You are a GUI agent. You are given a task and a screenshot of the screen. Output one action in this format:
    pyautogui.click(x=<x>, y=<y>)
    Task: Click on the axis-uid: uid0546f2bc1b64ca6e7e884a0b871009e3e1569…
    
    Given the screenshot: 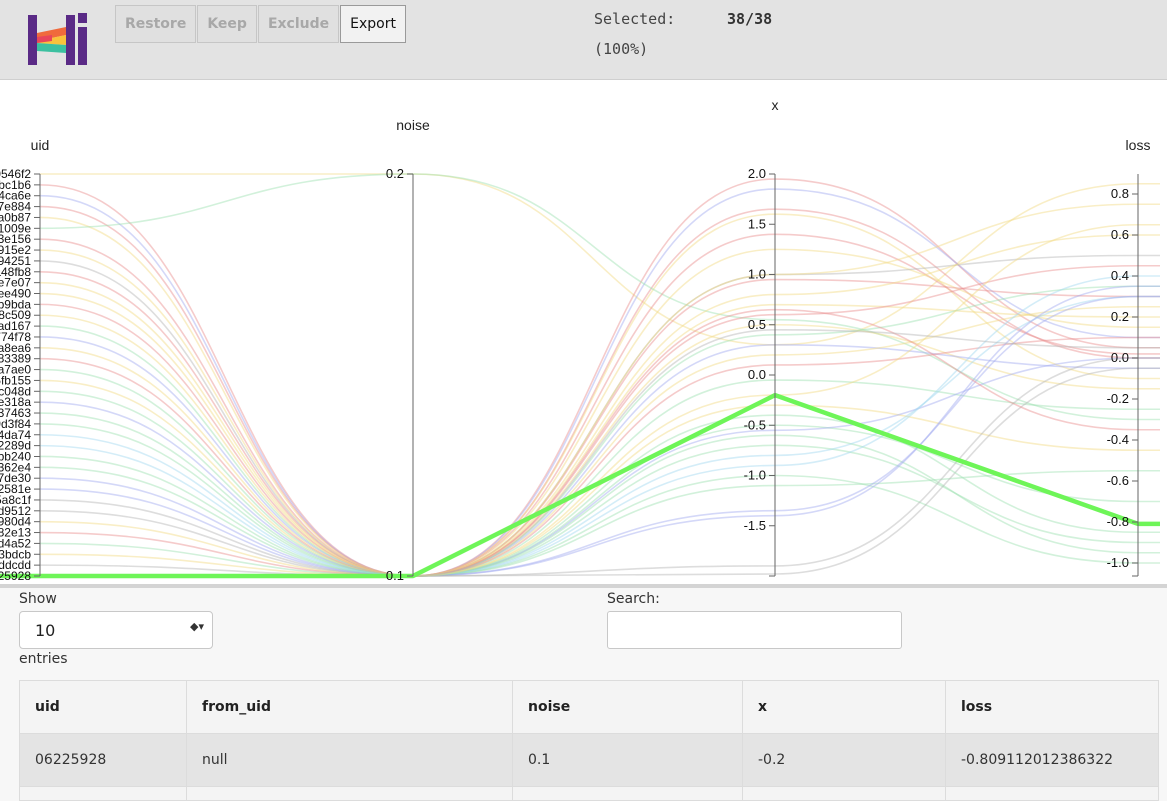 What is the action you would take?
    pyautogui.click(x=24, y=360)
    